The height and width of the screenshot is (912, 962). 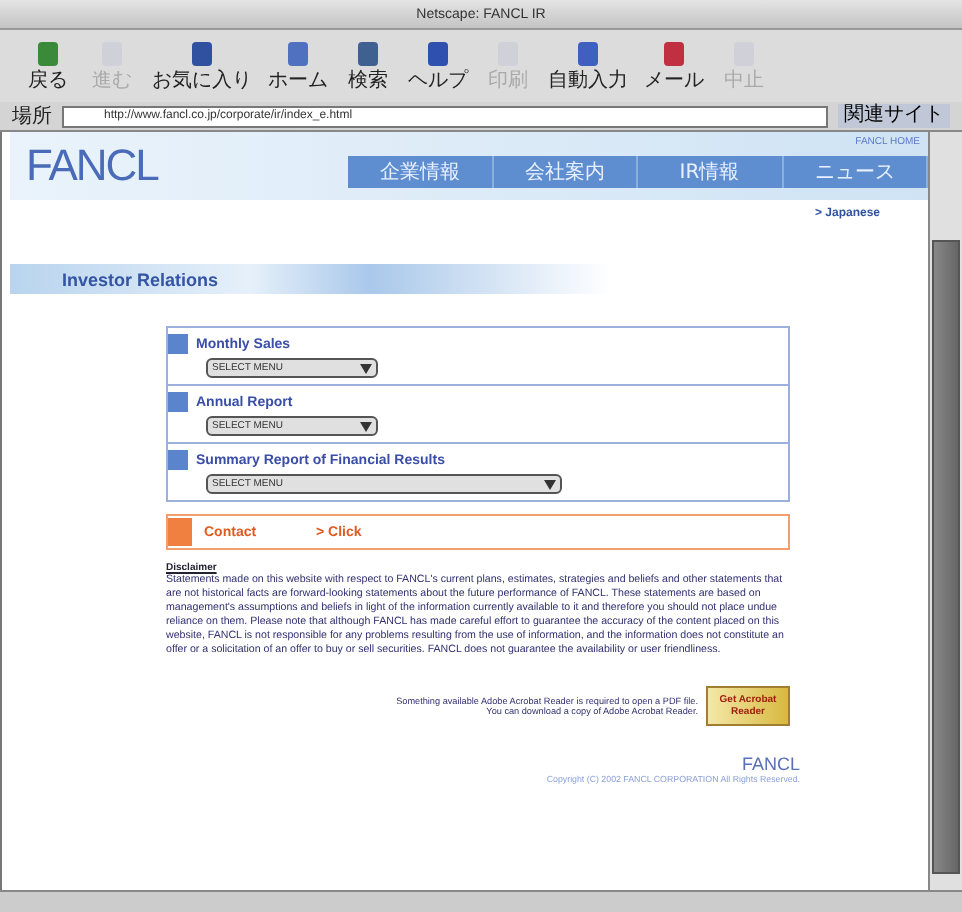 I want to click on footer-logo: FANCL, so click(x=770, y=764).